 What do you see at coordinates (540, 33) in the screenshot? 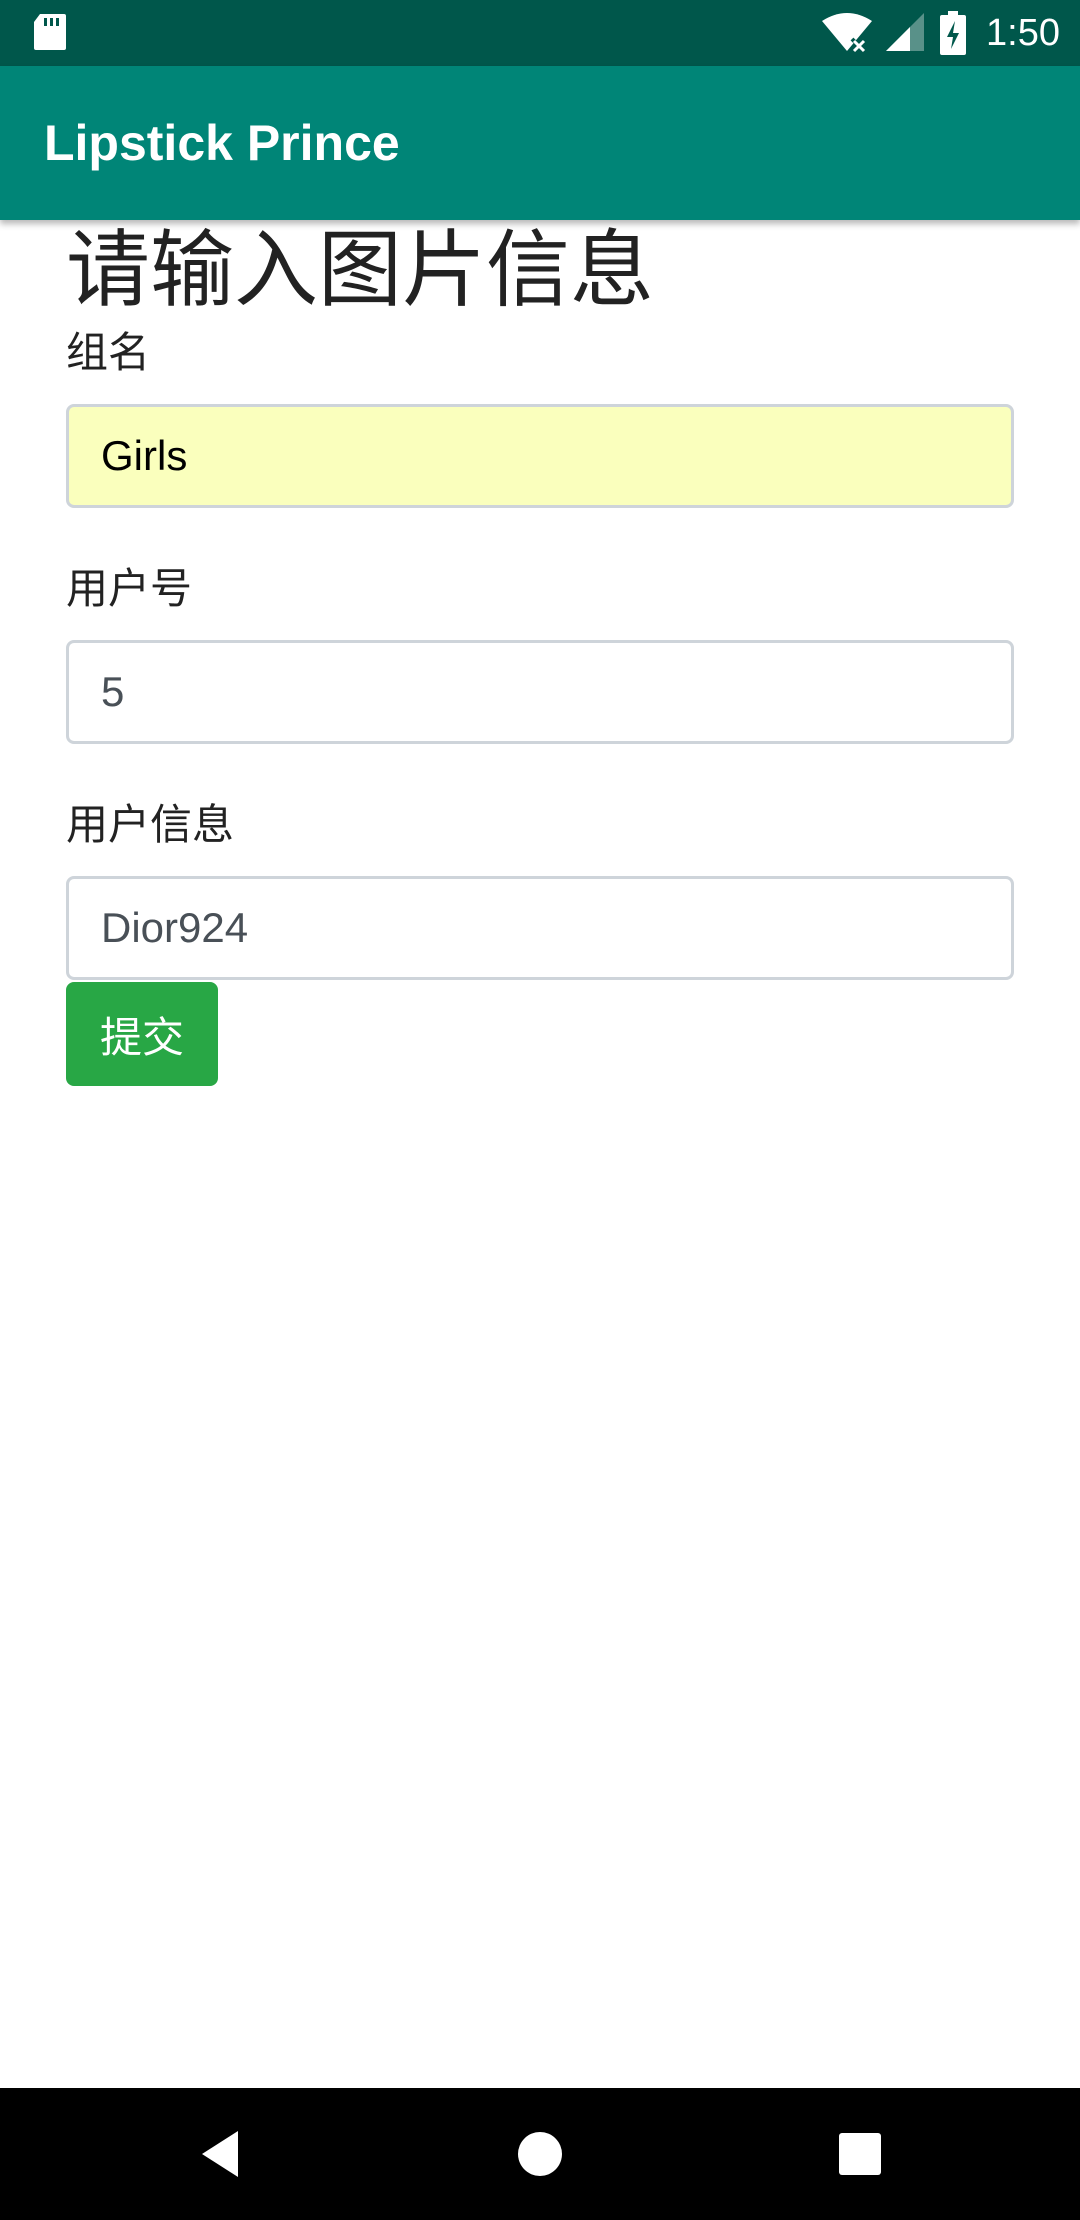
I see `status-bar: 1:50` at bounding box center [540, 33].